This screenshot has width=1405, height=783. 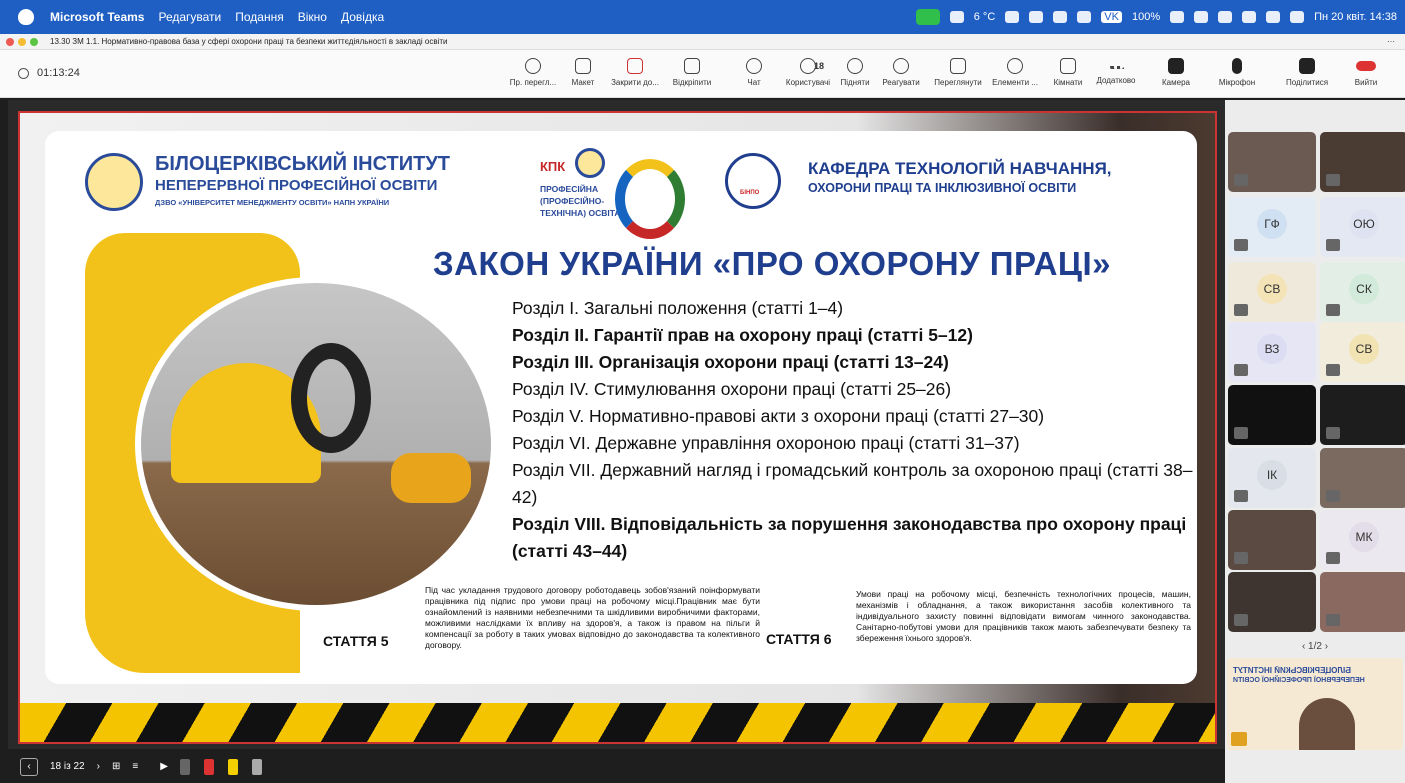 What do you see at coordinates (362, 17) in the screenshot?
I see `menu-help: Довідка` at bounding box center [362, 17].